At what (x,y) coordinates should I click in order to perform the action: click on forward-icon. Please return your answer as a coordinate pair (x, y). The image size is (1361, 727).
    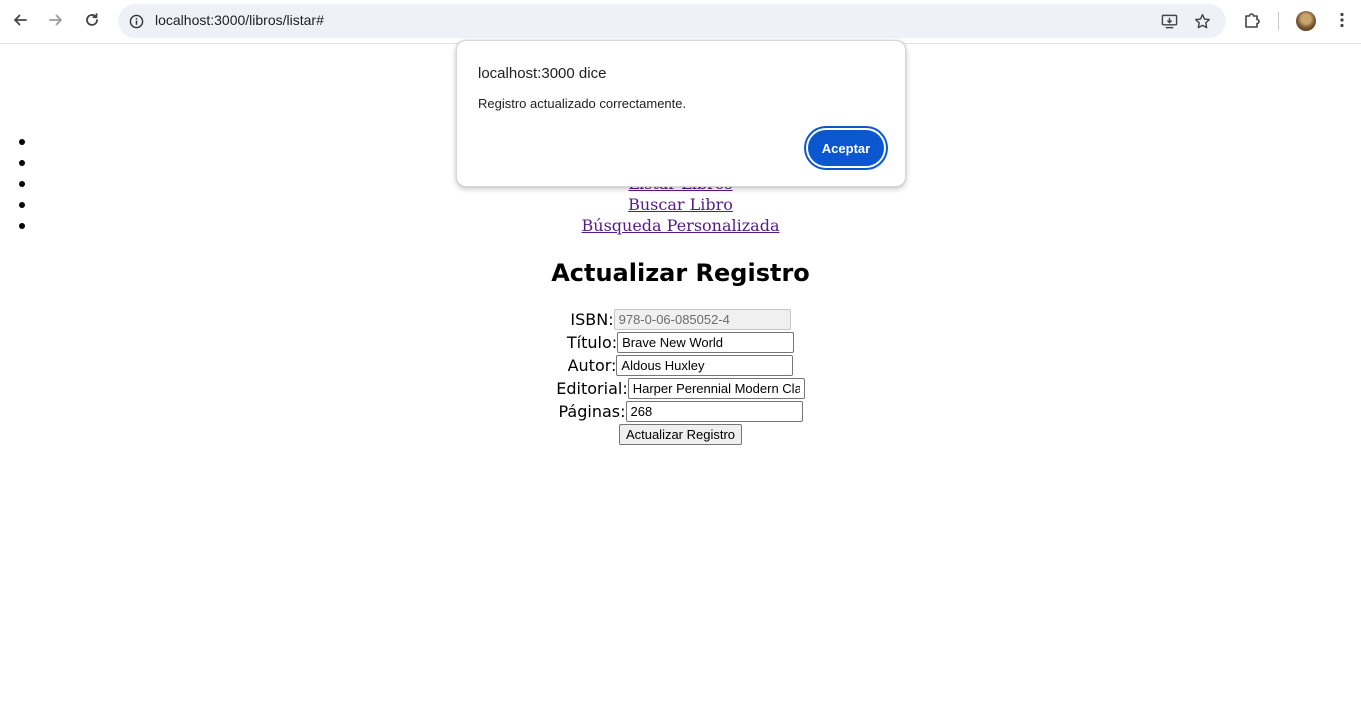
    Looking at the image, I should click on (56, 20).